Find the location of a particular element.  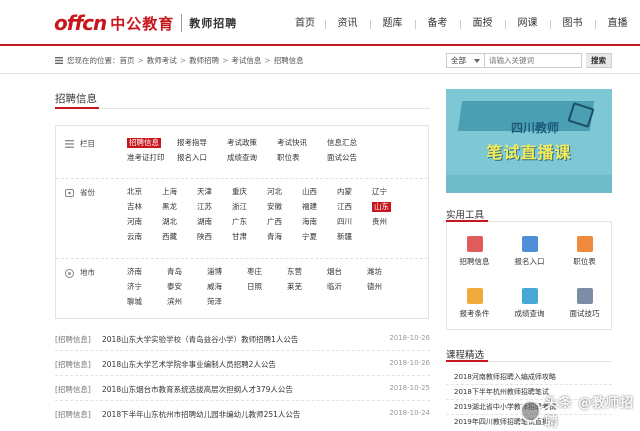

filter-option: 济宁 is located at coordinates (134, 287).